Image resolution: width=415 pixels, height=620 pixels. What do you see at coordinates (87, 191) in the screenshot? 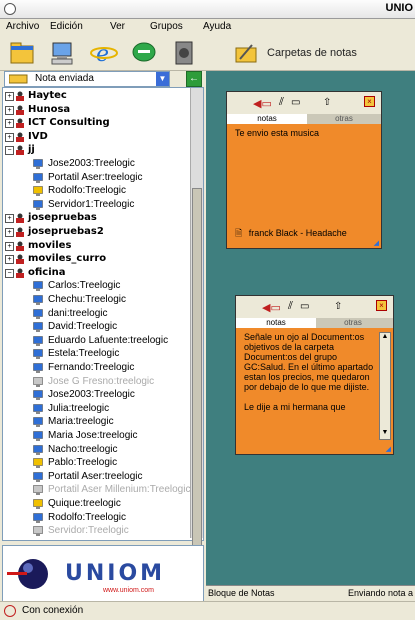
I see `contact-label: Rodolfo:Treelogic` at bounding box center [87, 191].